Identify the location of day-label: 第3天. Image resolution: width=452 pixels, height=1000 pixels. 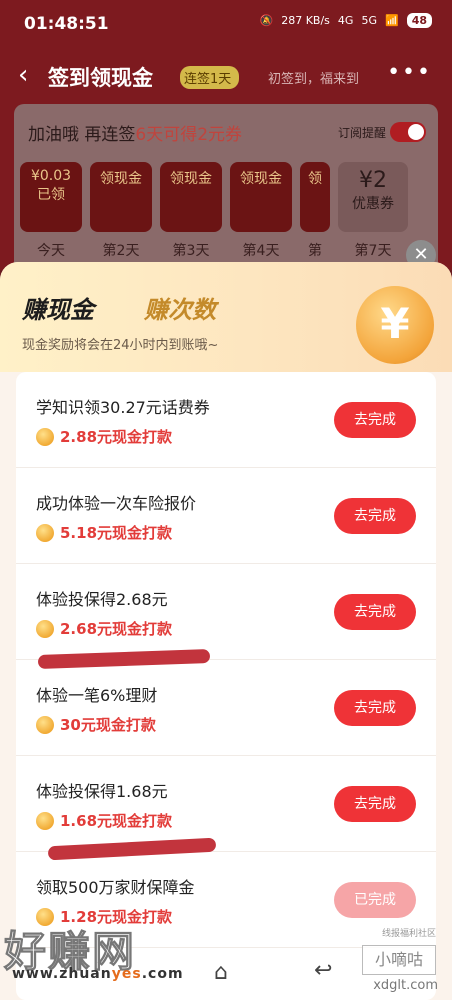
(191, 251).